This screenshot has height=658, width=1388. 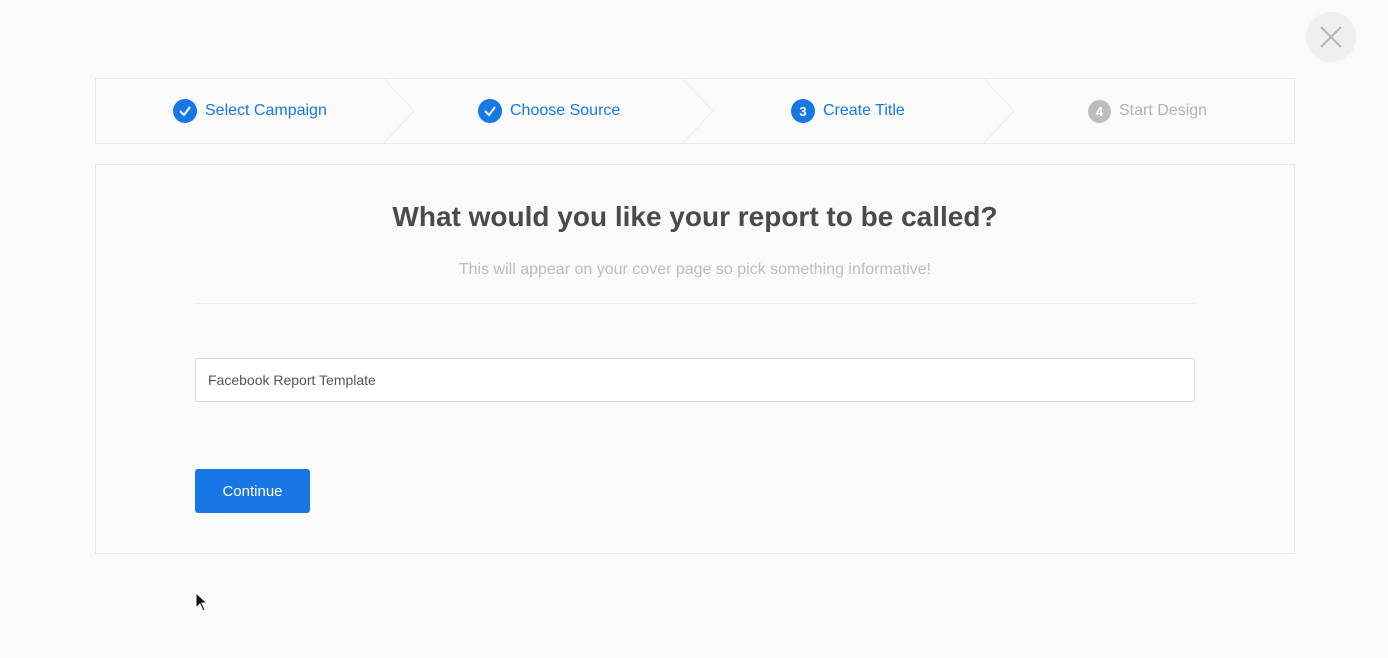 I want to click on step-label: Create Title, so click(x=864, y=110).